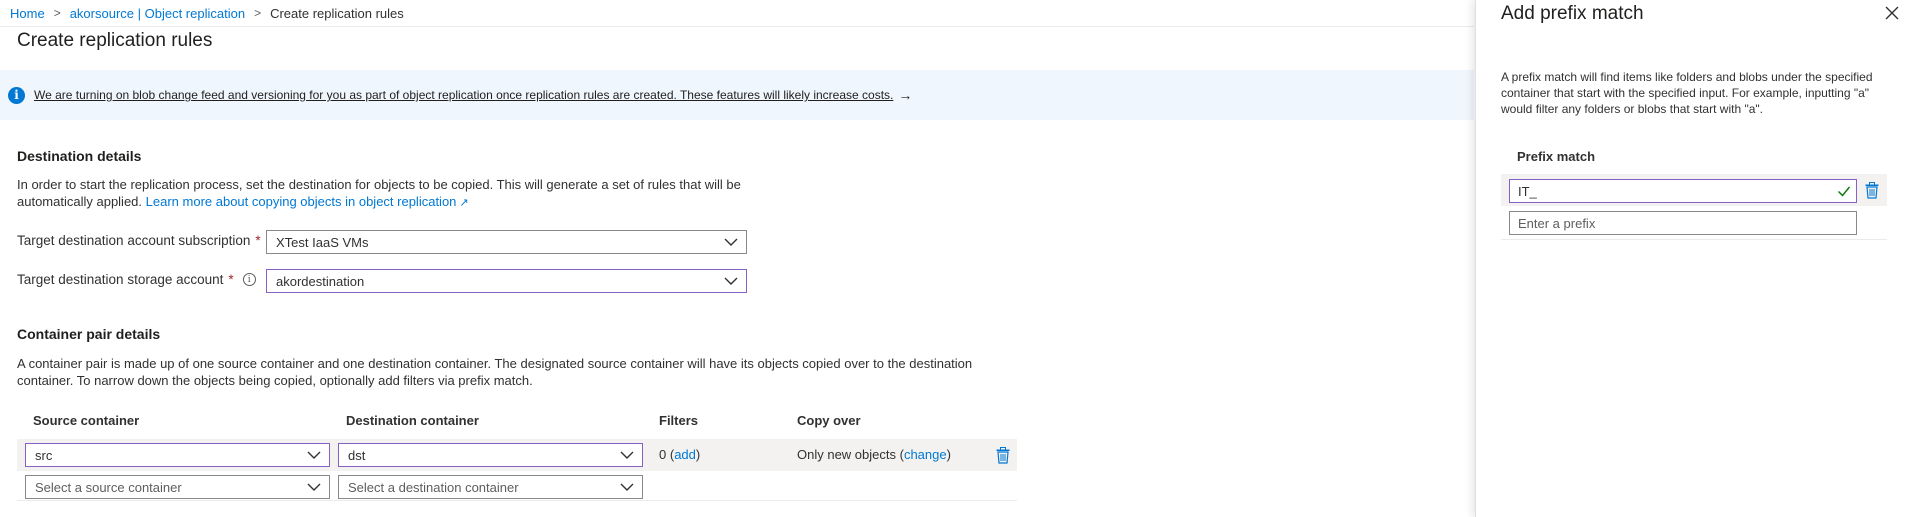  I want to click on delete-row-trash-icon, so click(1003, 455).